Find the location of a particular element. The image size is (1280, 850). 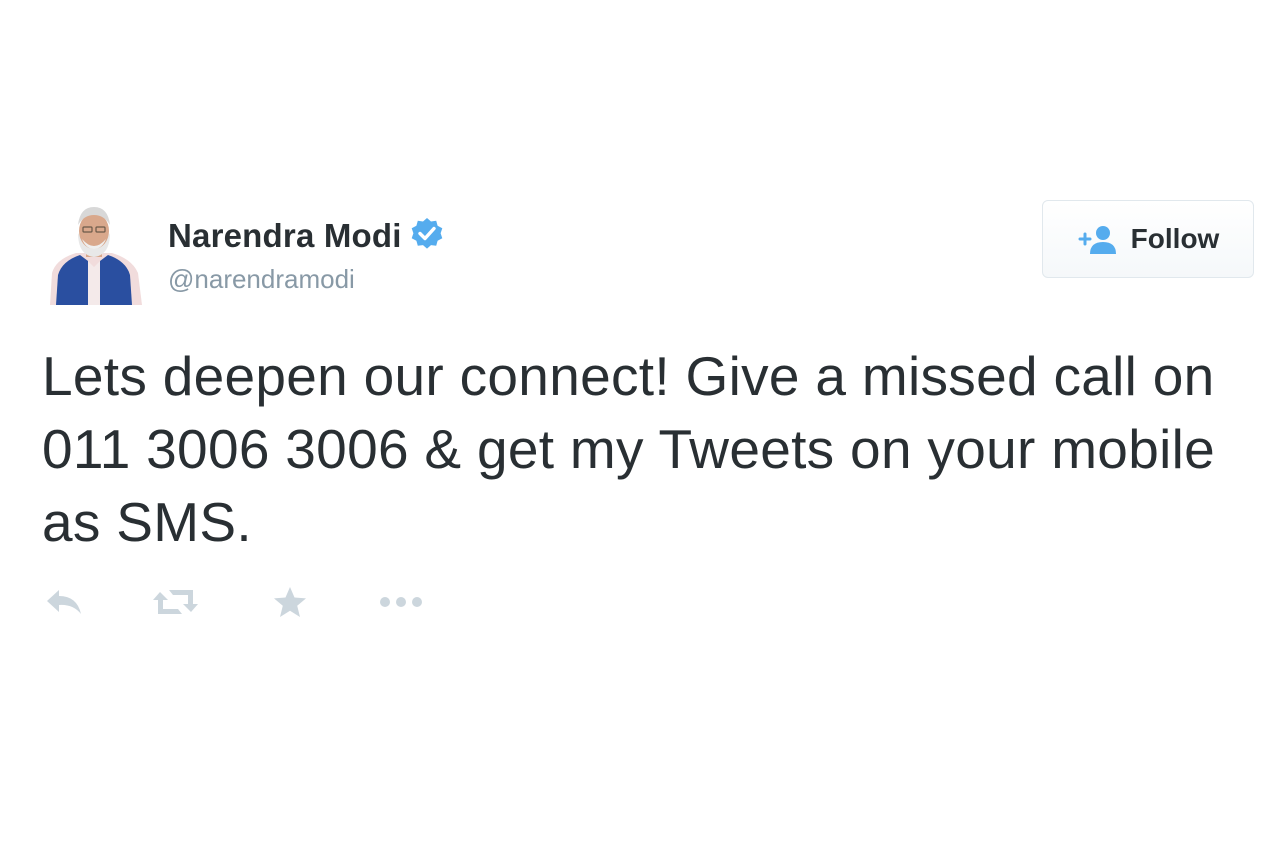

name-row: Narendra Modi is located at coordinates (306, 236).